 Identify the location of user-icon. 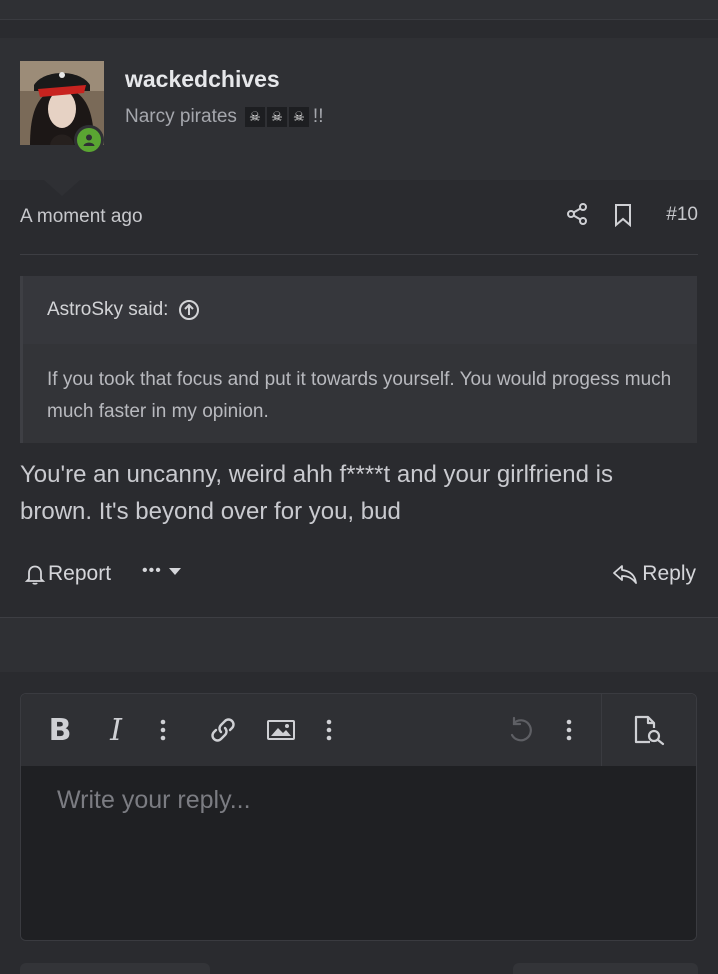
(89, 140).